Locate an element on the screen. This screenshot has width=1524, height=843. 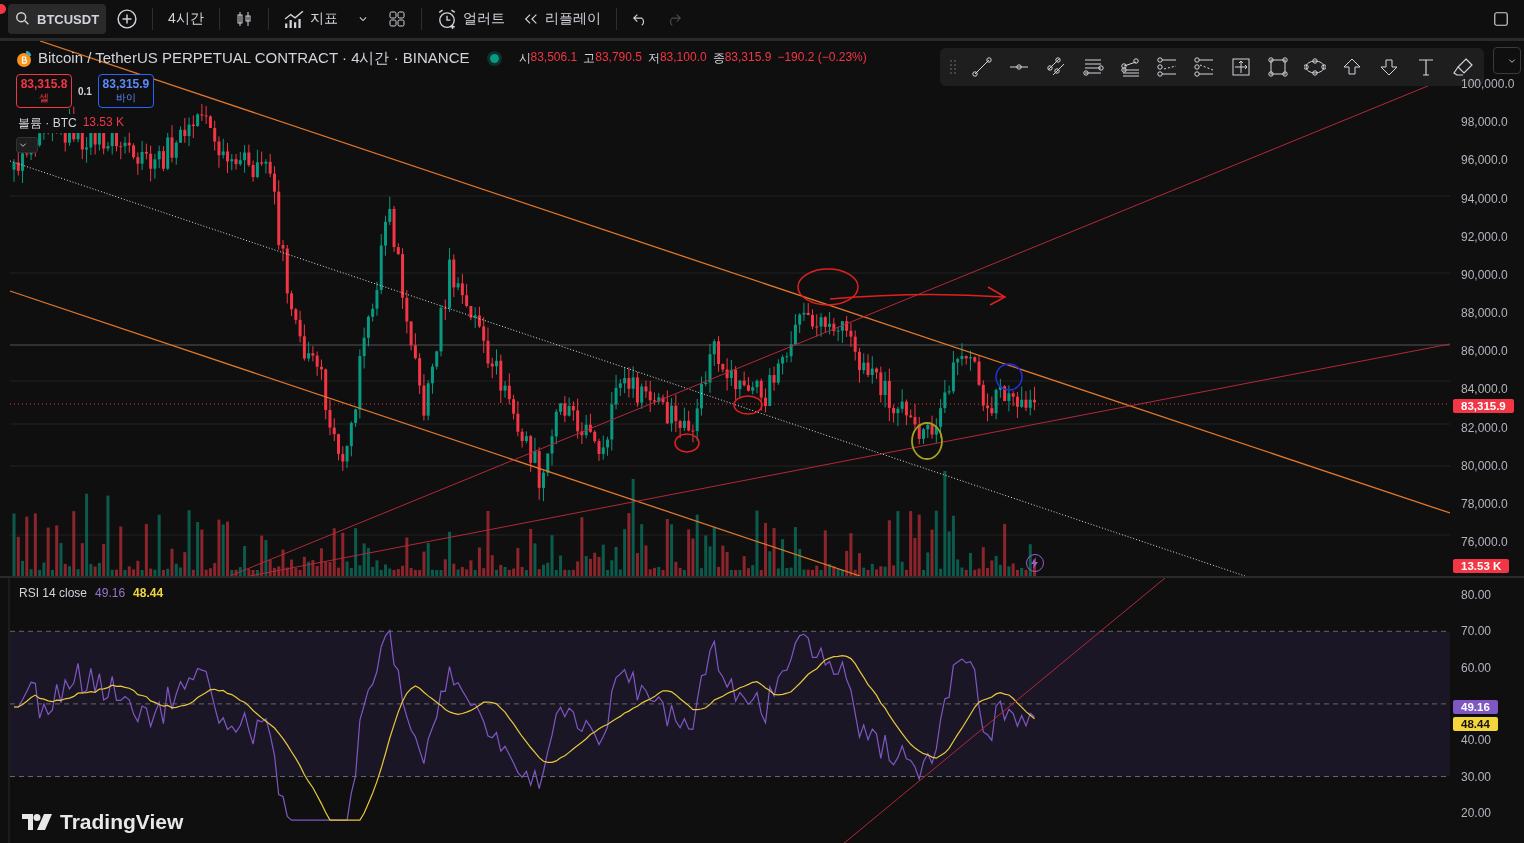
arrow-up-icon is located at coordinates (1352, 67).